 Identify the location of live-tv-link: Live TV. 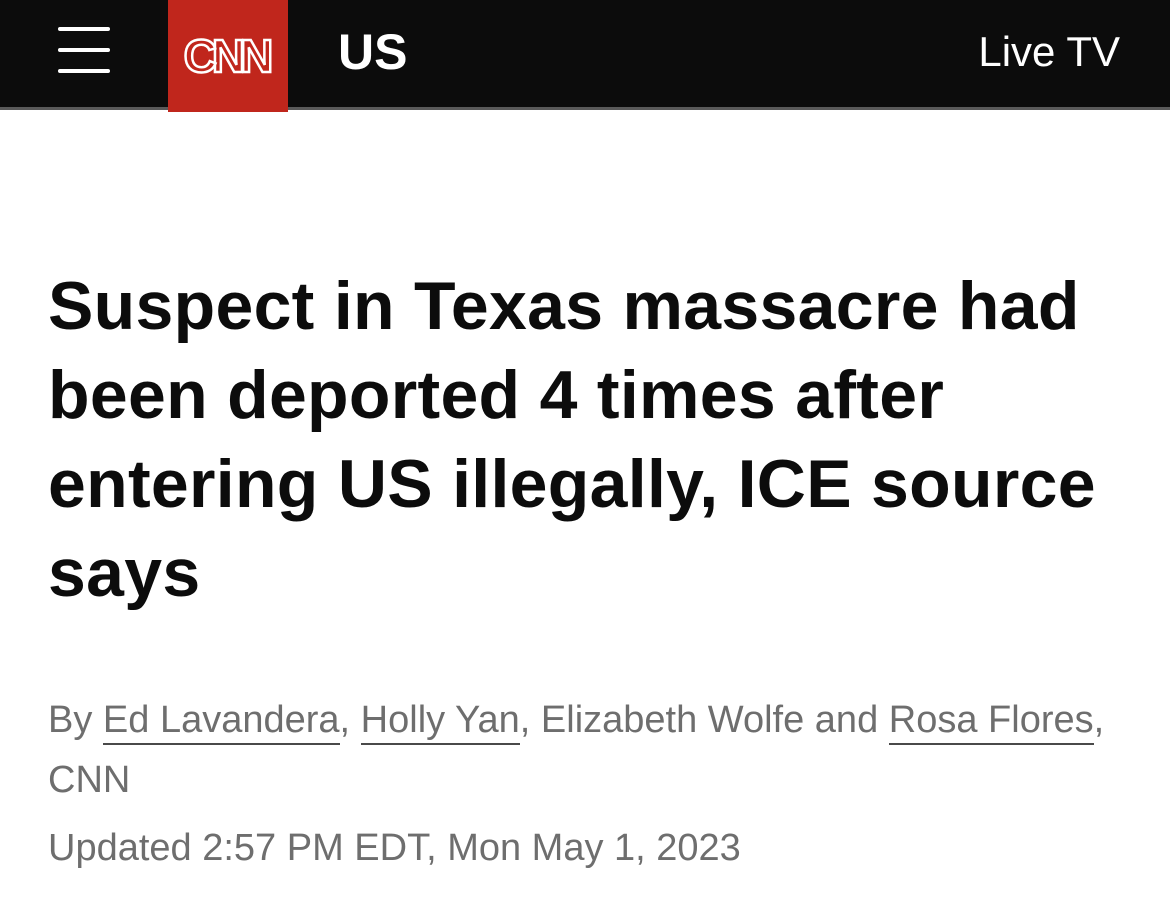
(1049, 52).